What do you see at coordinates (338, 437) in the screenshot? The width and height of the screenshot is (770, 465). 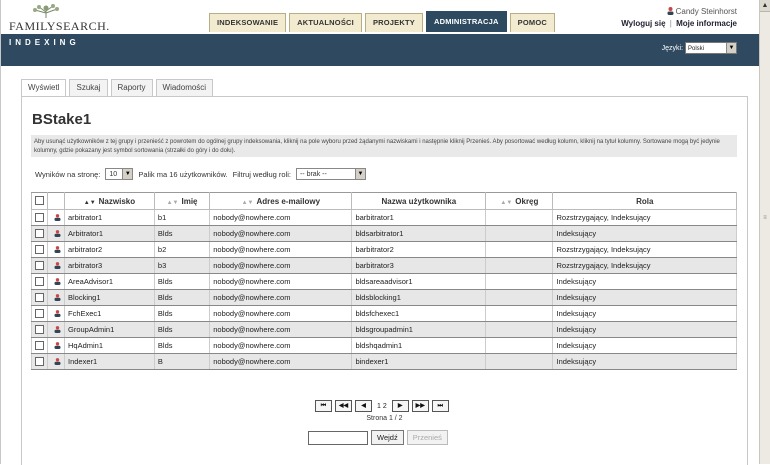 I see `page-number-input` at bounding box center [338, 437].